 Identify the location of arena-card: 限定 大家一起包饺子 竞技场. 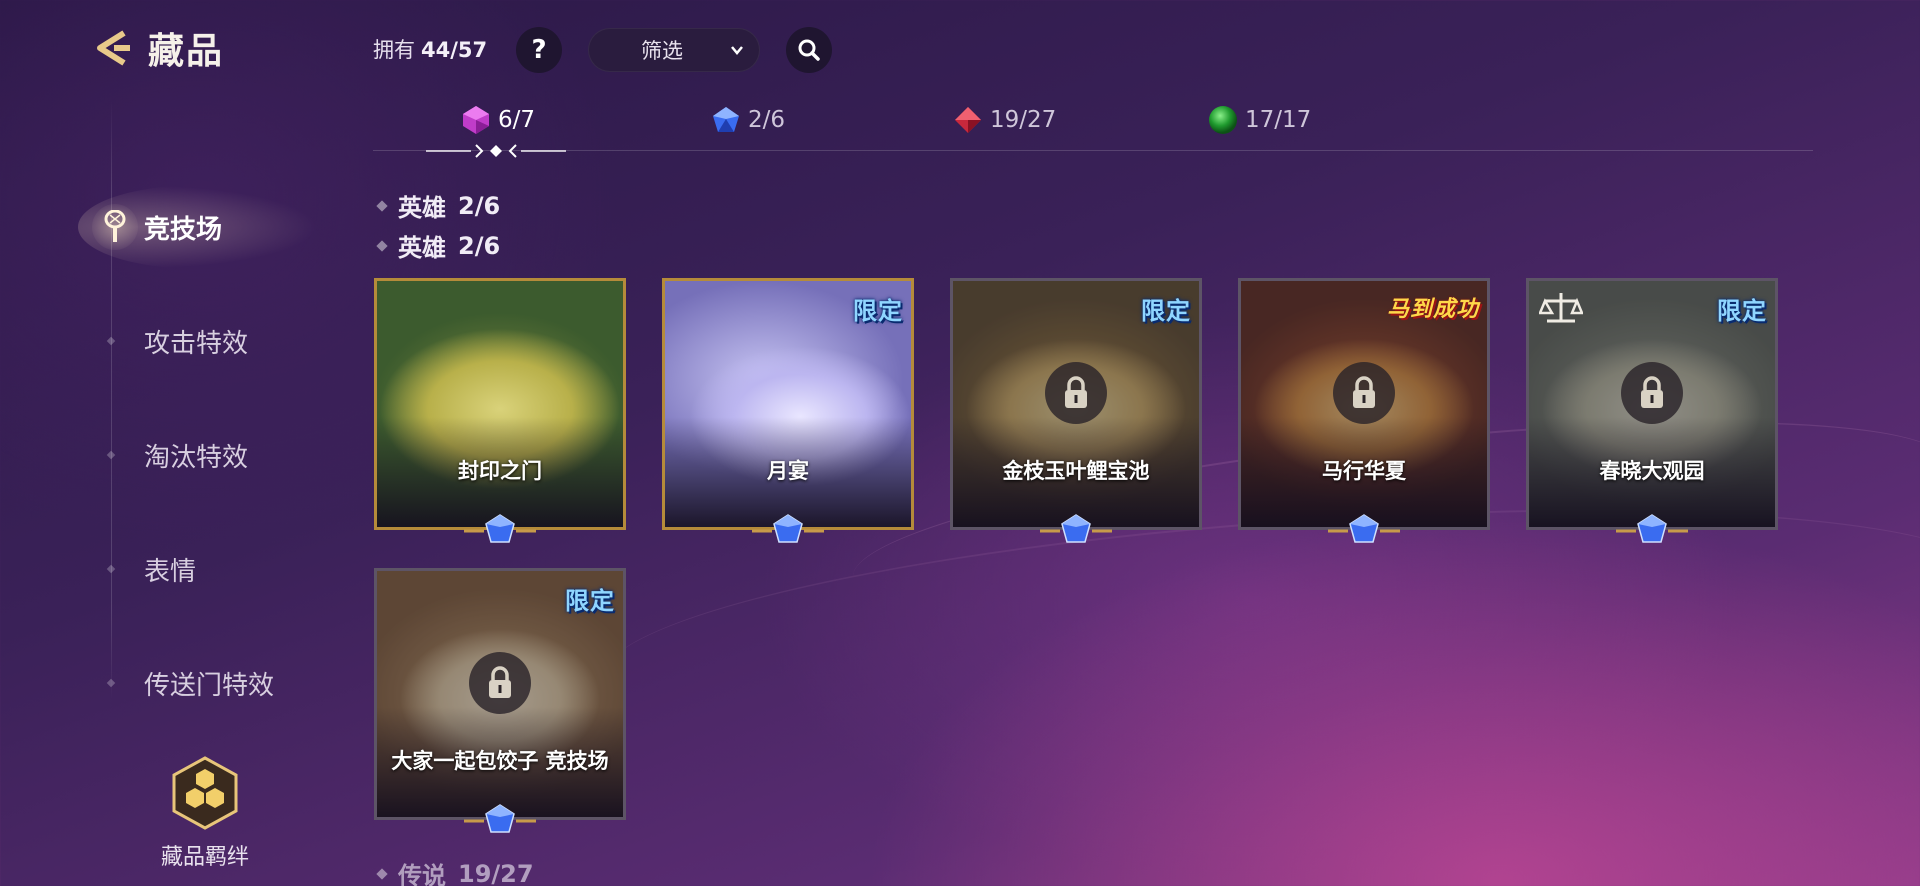
(500, 700).